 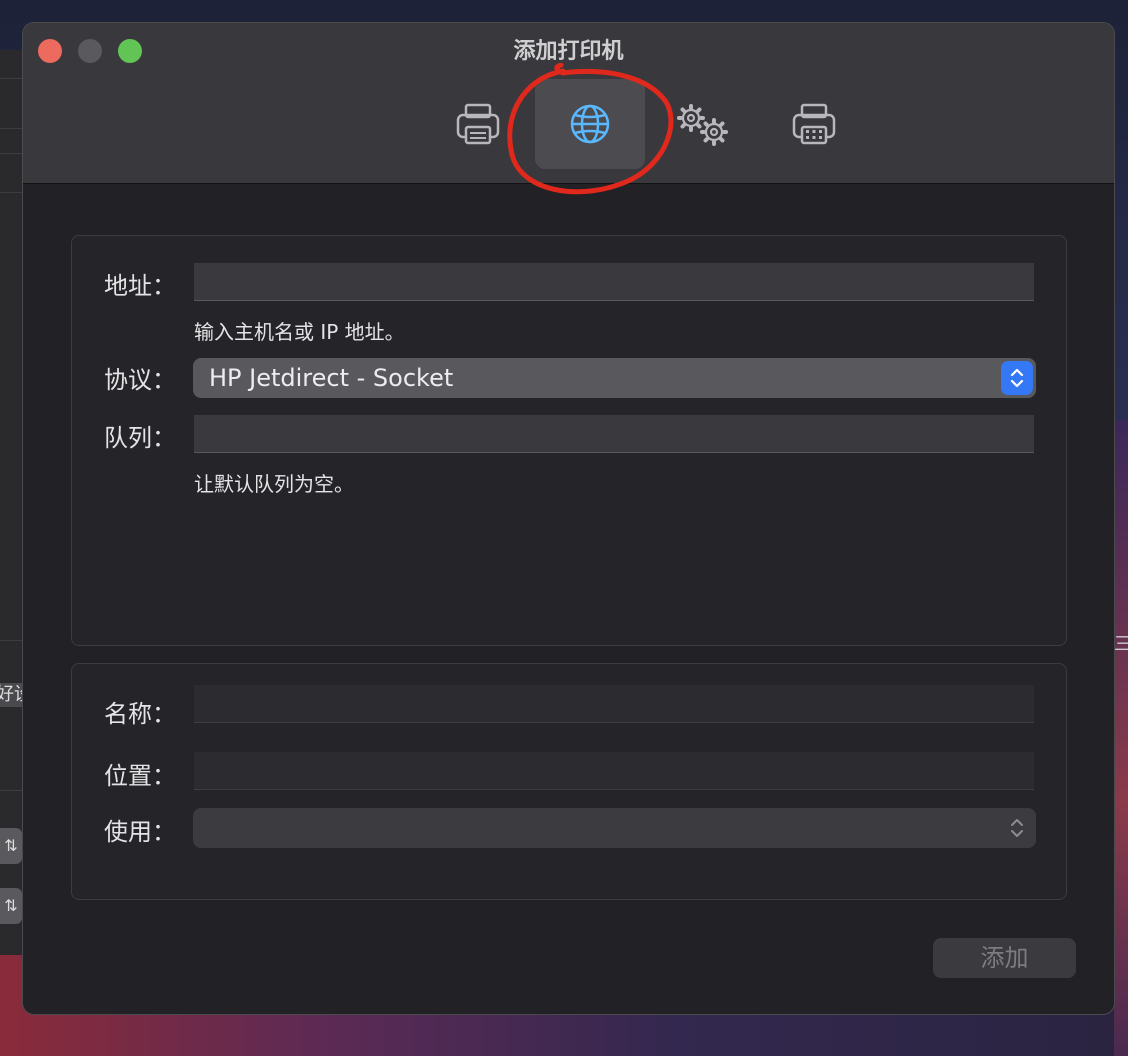 I want to click on queue-field, so click(x=614, y=434).